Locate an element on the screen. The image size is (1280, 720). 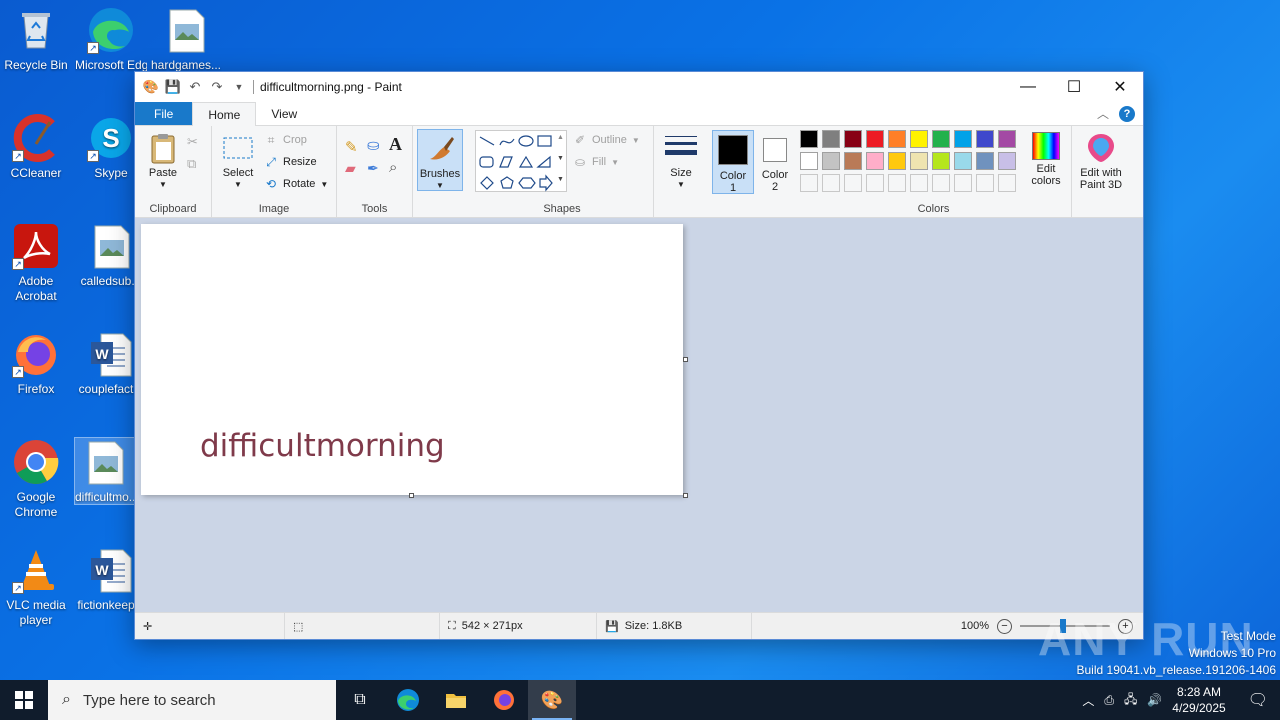
edit-colors-button: Edit colors is located at coordinates (1046, 159).